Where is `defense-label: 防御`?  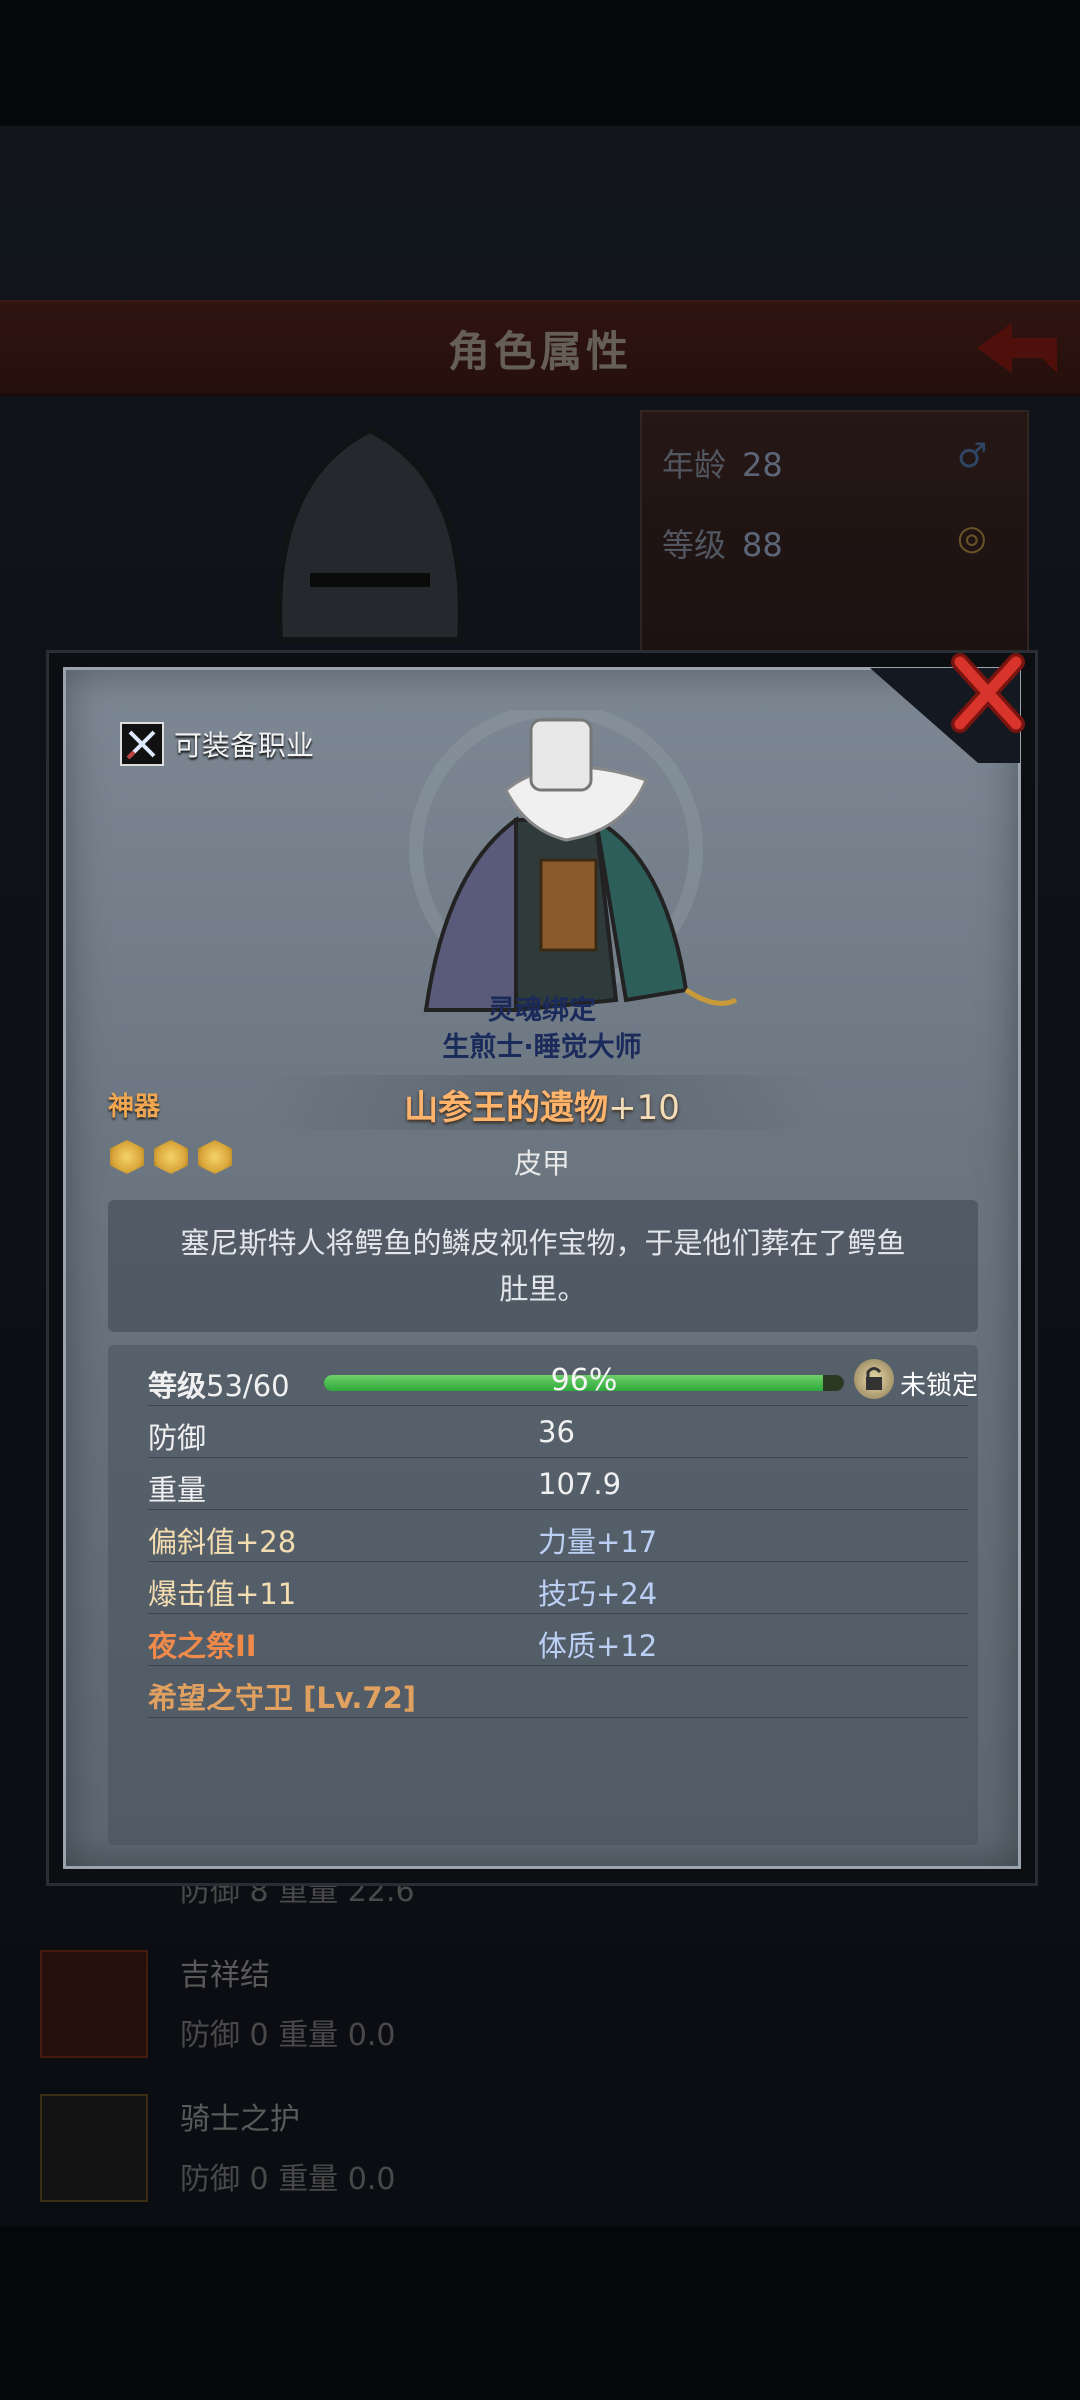
defense-label: 防御 is located at coordinates (177, 1438).